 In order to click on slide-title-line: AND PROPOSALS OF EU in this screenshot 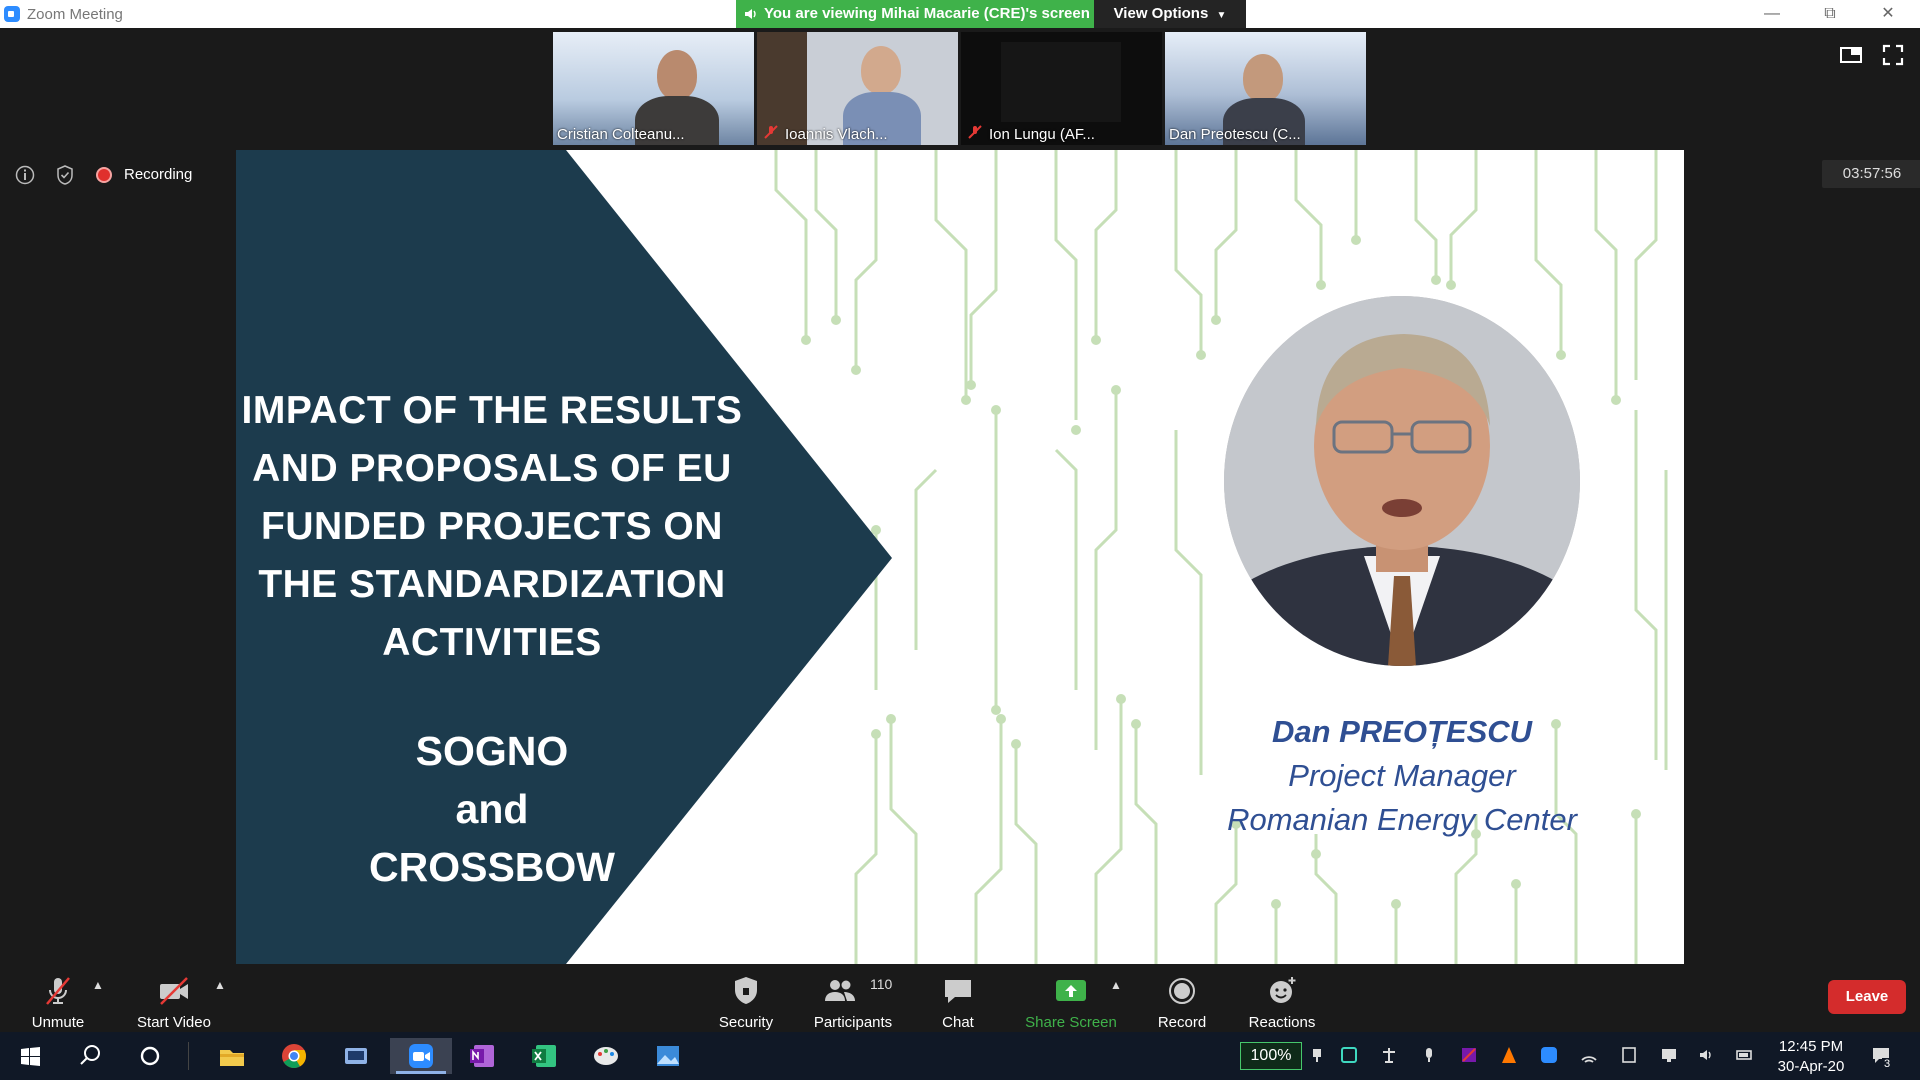, I will do `click(492, 468)`.